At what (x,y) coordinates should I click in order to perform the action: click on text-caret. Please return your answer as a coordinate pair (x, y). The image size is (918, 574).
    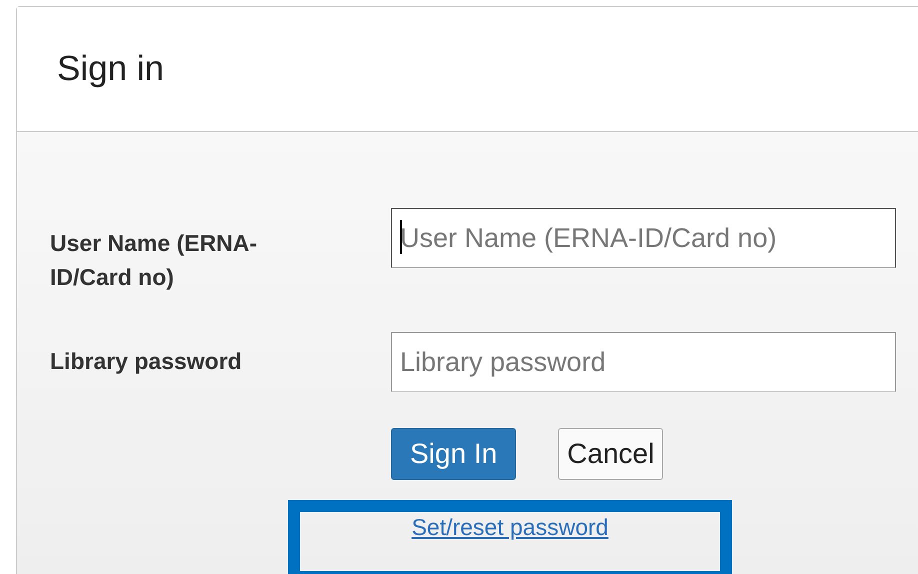
    Looking at the image, I should click on (401, 237).